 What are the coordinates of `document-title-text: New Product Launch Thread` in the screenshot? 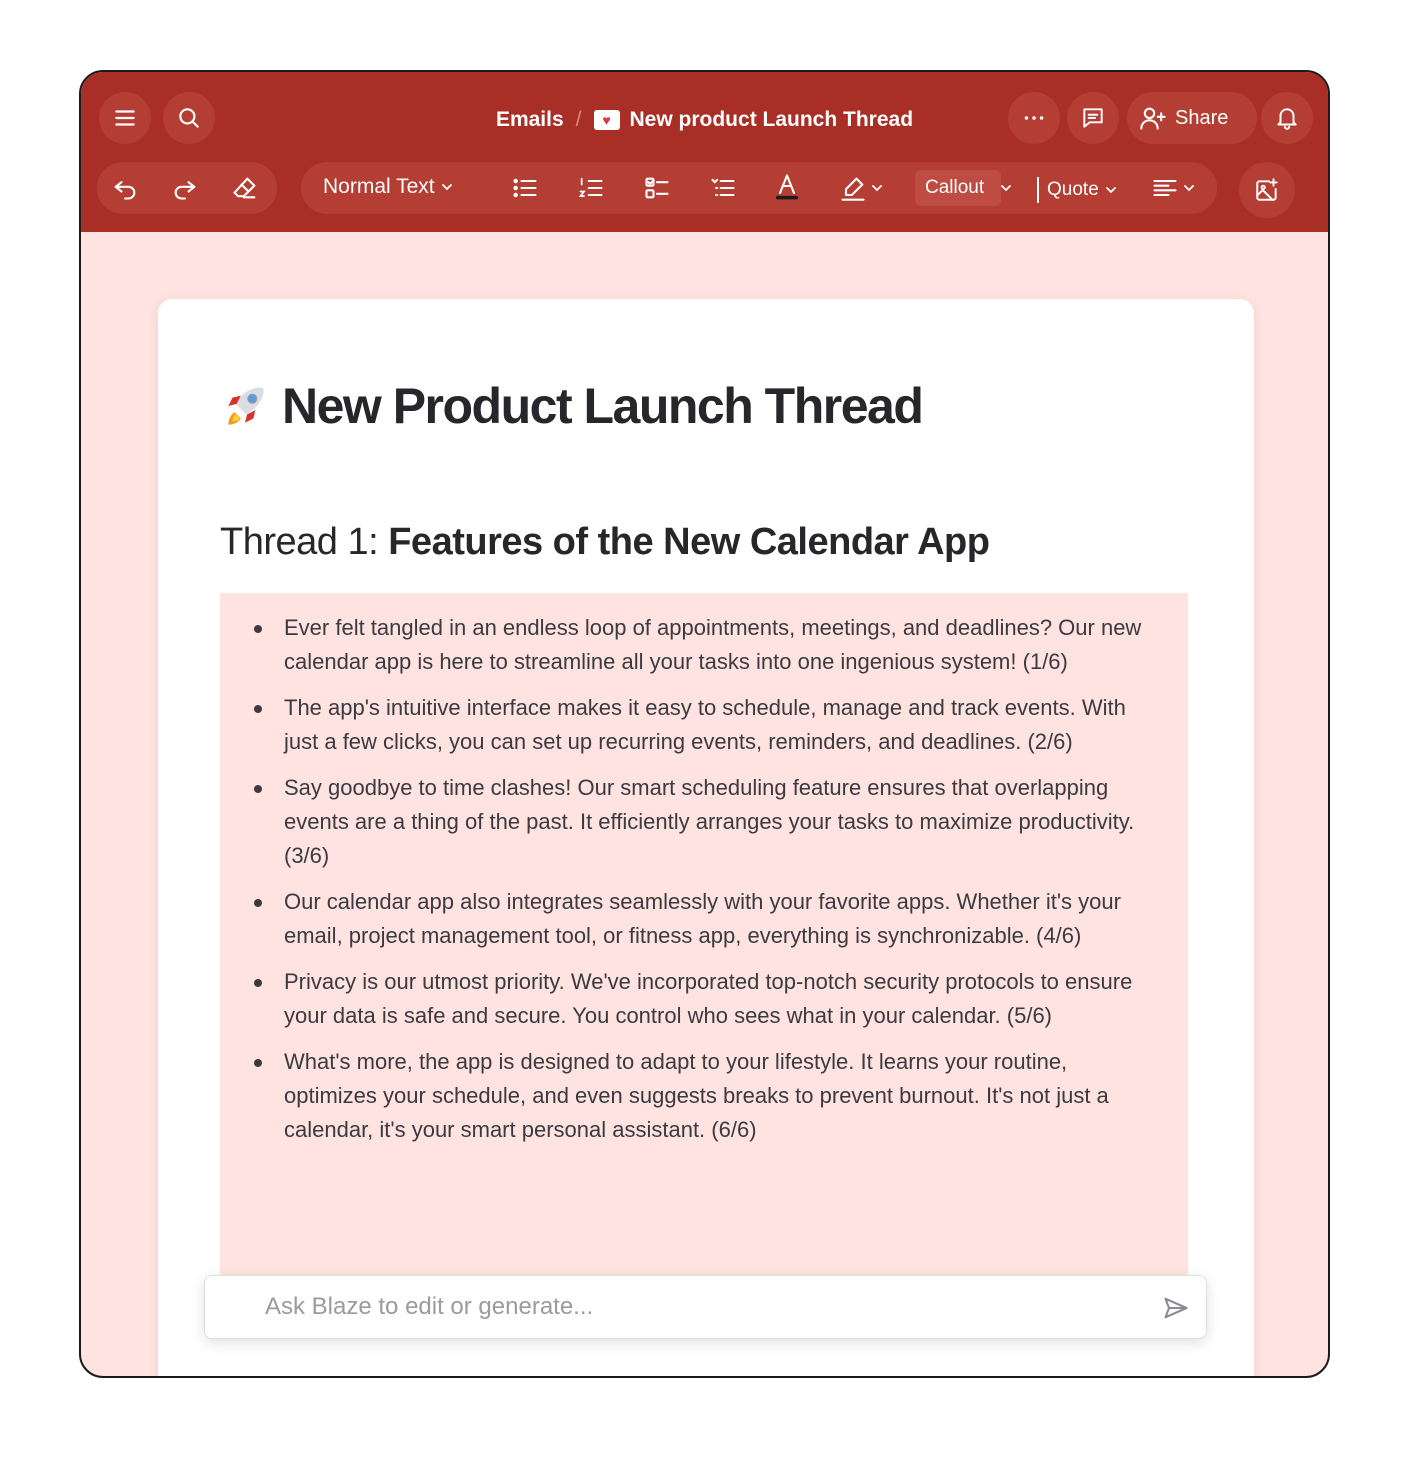 It's located at (603, 406).